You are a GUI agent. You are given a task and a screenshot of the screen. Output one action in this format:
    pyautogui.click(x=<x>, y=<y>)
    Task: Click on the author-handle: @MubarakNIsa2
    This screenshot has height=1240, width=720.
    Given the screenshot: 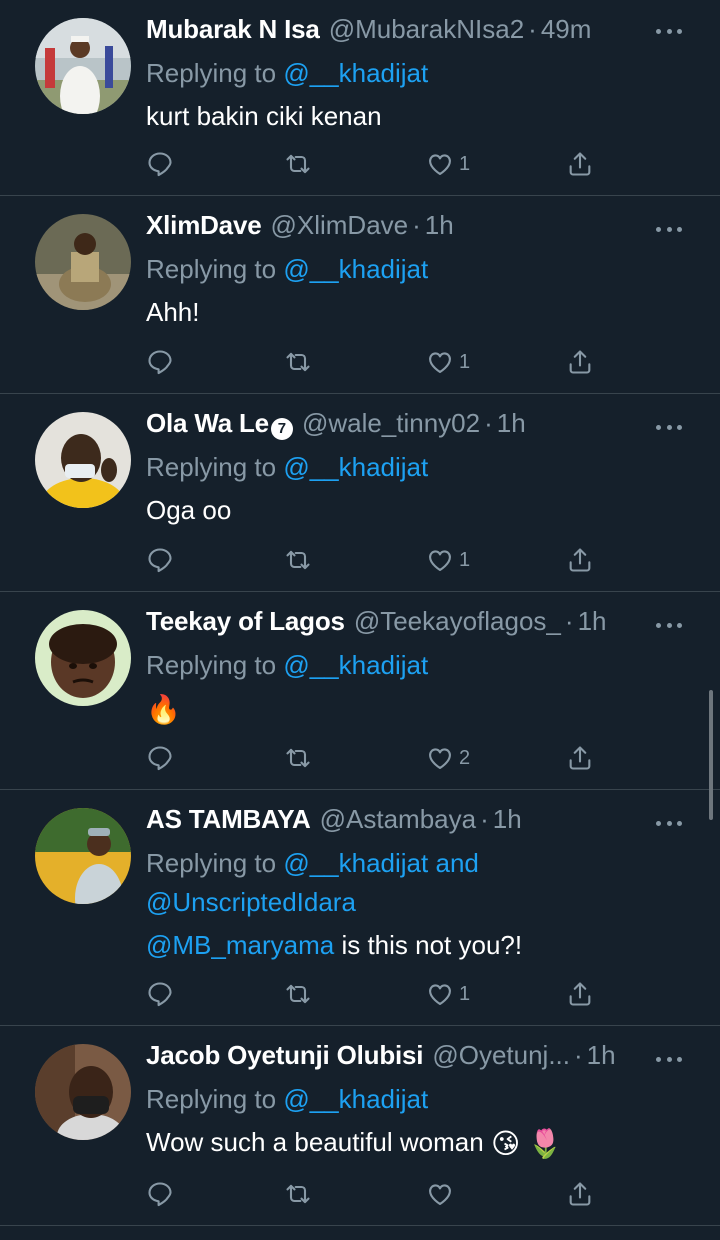 What is the action you would take?
    pyautogui.click(x=426, y=29)
    